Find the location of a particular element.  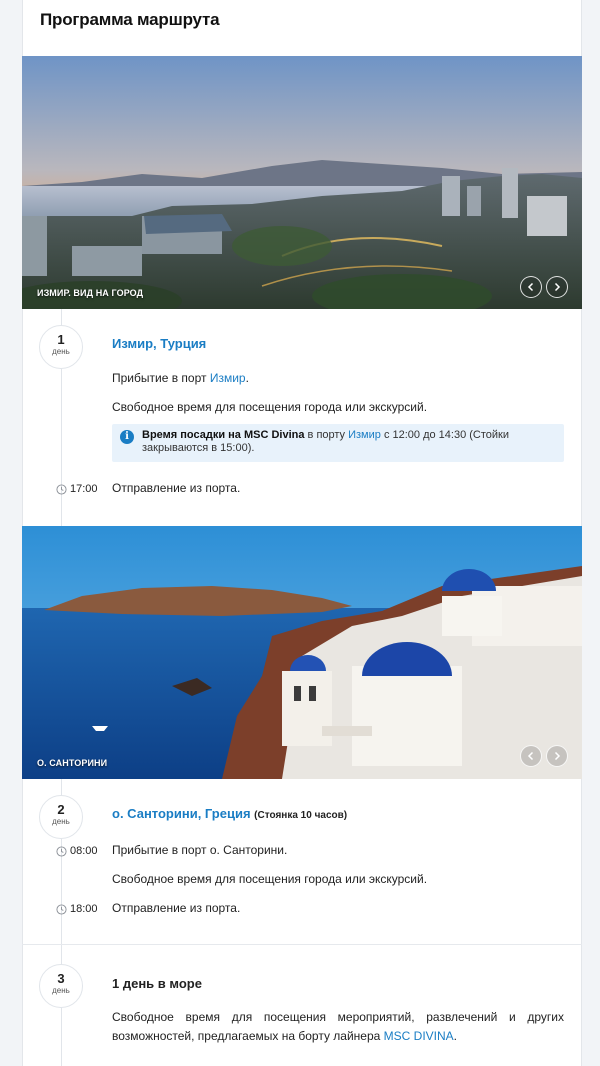

info-icon: i is located at coordinates (127, 437).